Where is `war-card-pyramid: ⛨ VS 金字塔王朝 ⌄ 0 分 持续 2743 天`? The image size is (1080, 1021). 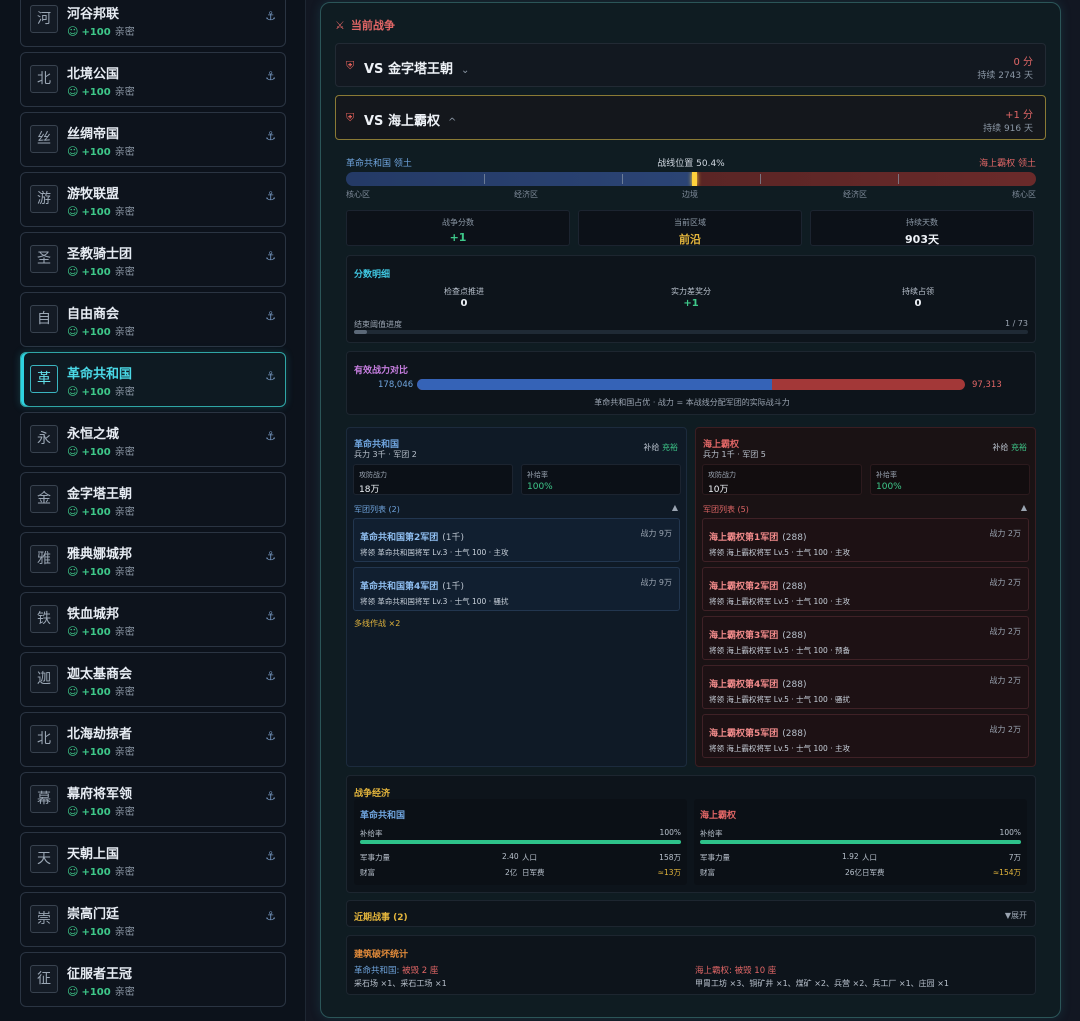 war-card-pyramid: ⛨ VS 金字塔王朝 ⌄ 0 分 持续 2743 天 is located at coordinates (690, 65).